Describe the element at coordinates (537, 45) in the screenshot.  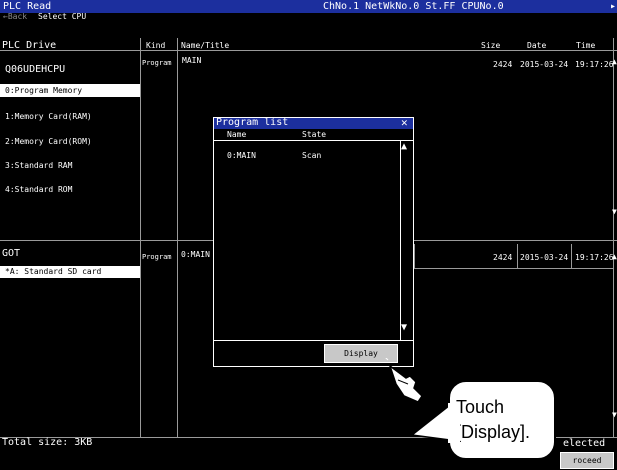
I see `header-date: Date` at that location.